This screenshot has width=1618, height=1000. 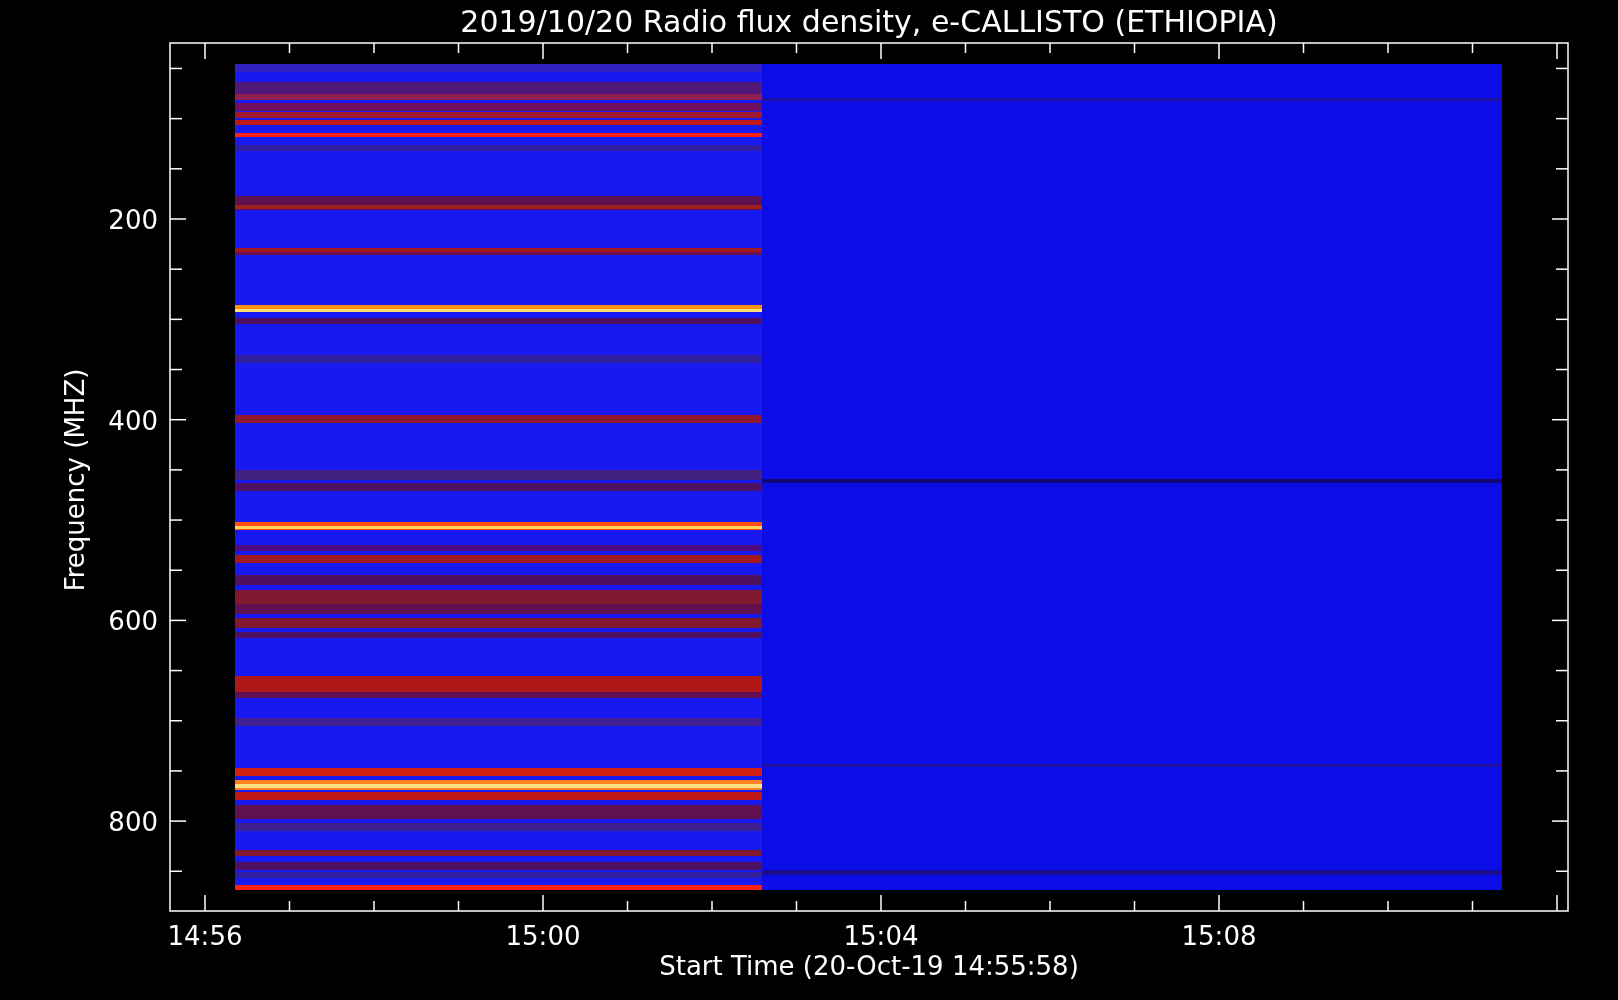 I want to click on y-axis-label: Frequency (MHZ), so click(x=75, y=480).